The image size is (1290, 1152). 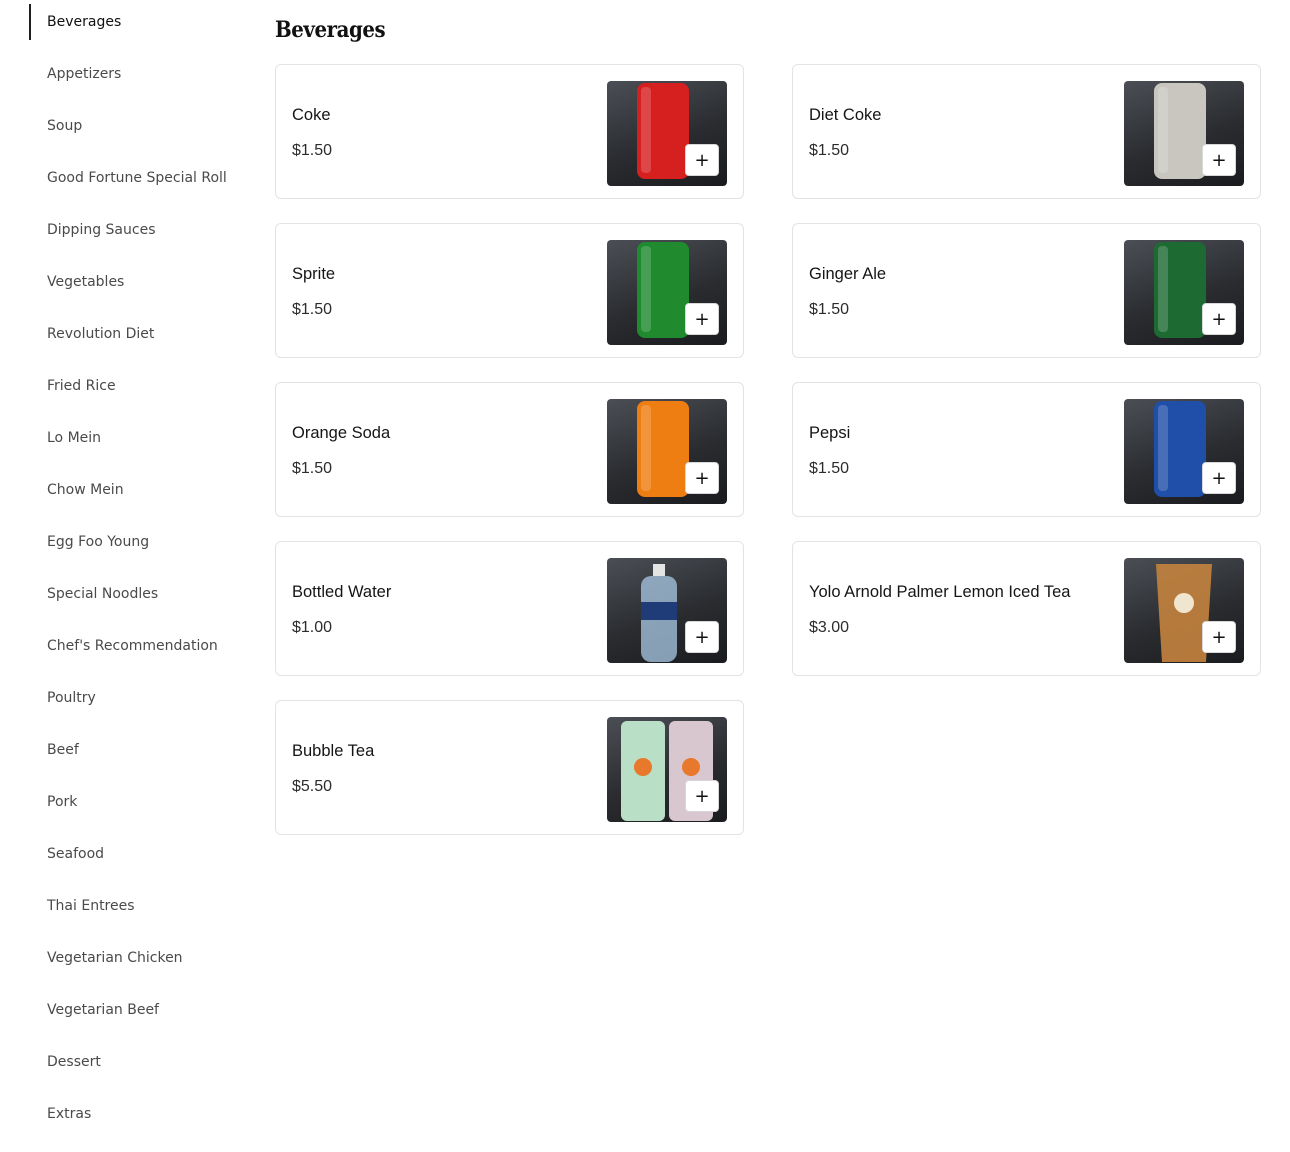 What do you see at coordinates (136, 906) in the screenshot?
I see `sidebar-item-thai-entrees: Thai Entrees` at bounding box center [136, 906].